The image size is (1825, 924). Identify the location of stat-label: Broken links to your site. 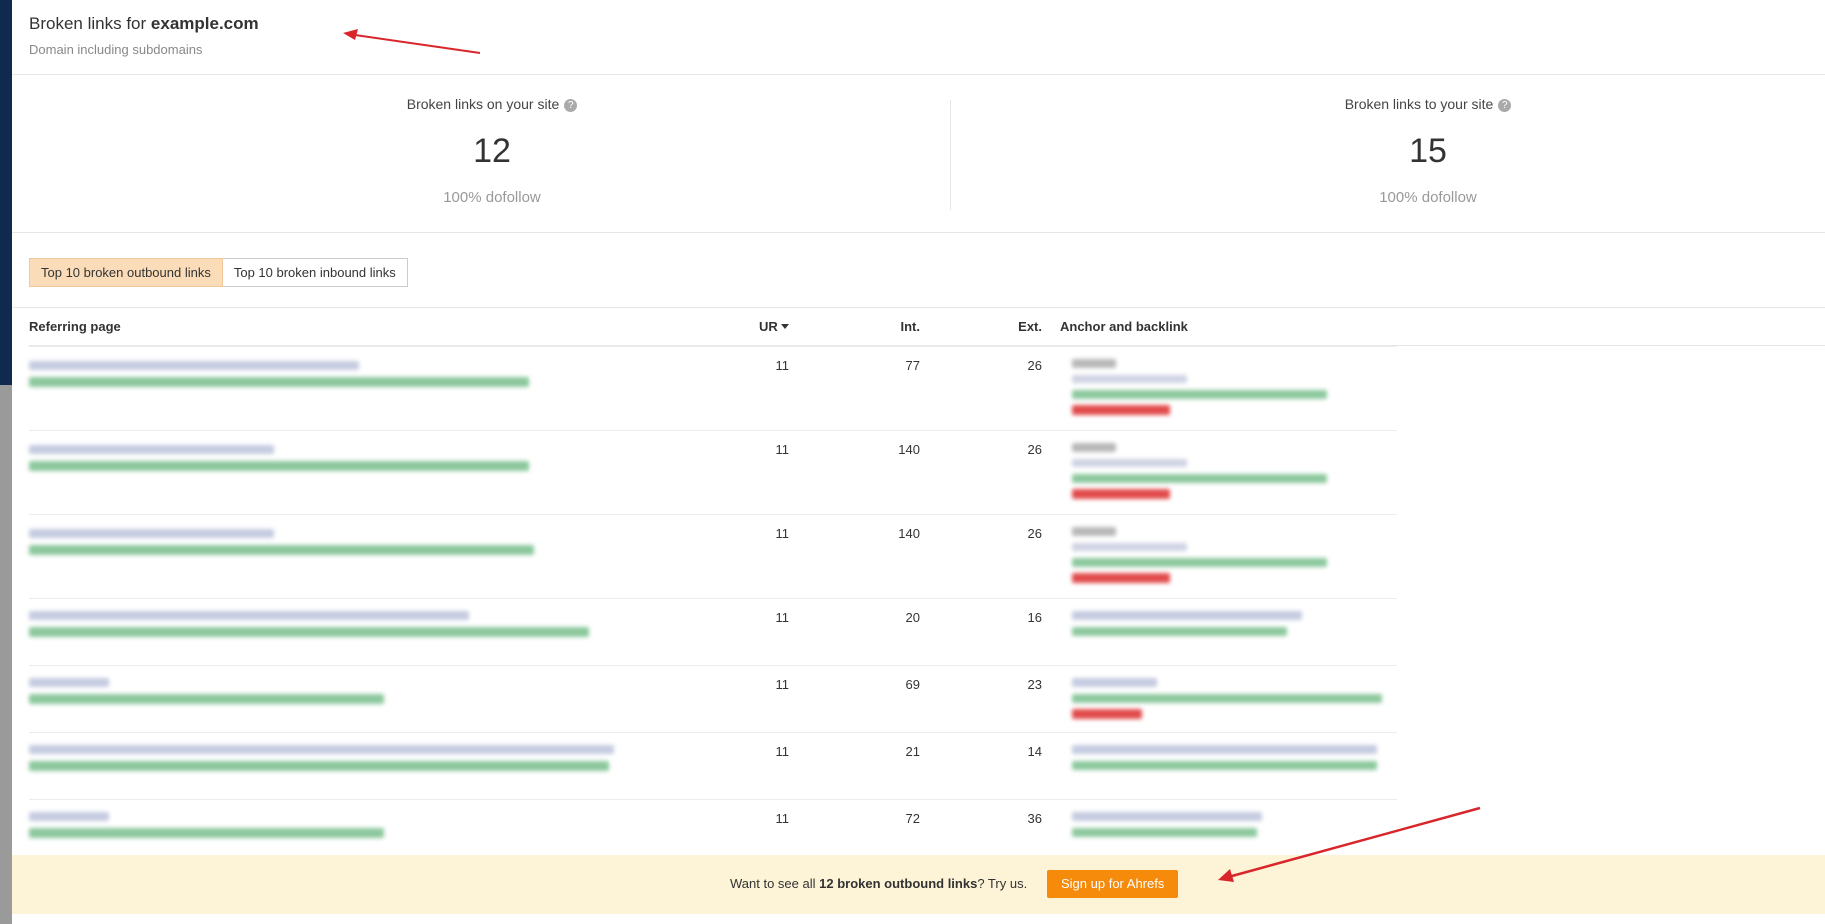
(1419, 104).